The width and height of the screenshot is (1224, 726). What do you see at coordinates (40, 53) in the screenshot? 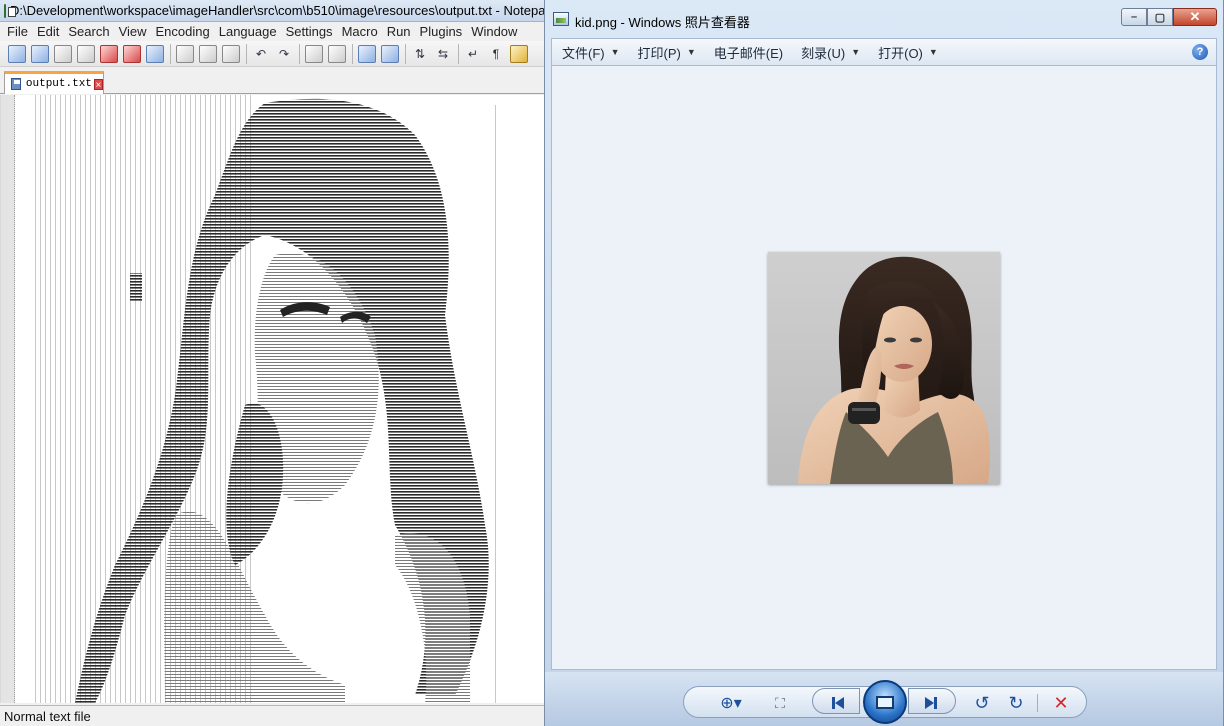
I see `open-file-icon` at bounding box center [40, 53].